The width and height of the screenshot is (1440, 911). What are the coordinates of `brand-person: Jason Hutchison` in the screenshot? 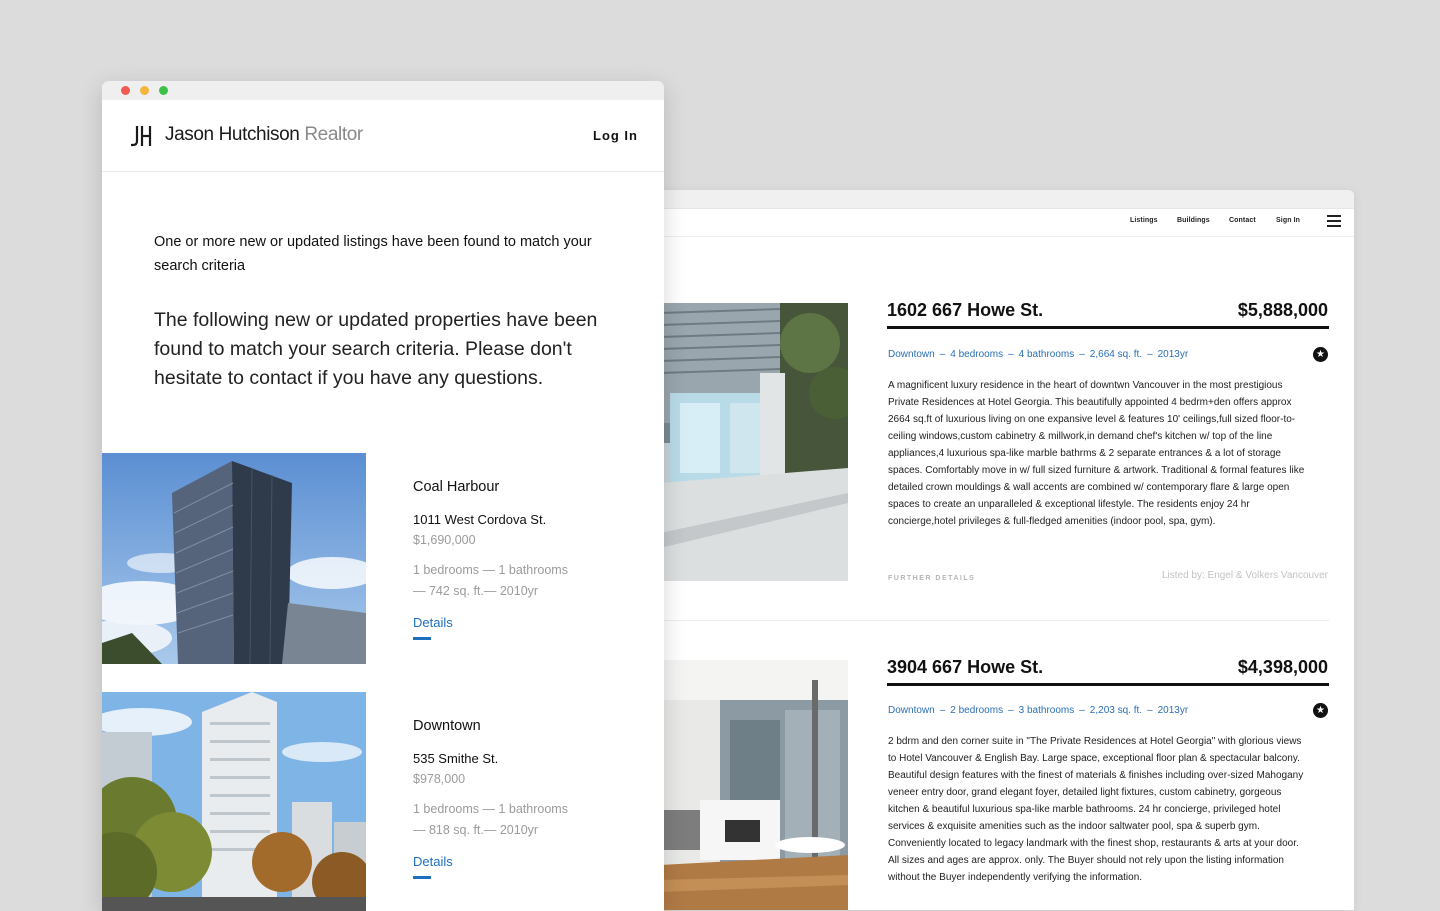 It's located at (232, 134).